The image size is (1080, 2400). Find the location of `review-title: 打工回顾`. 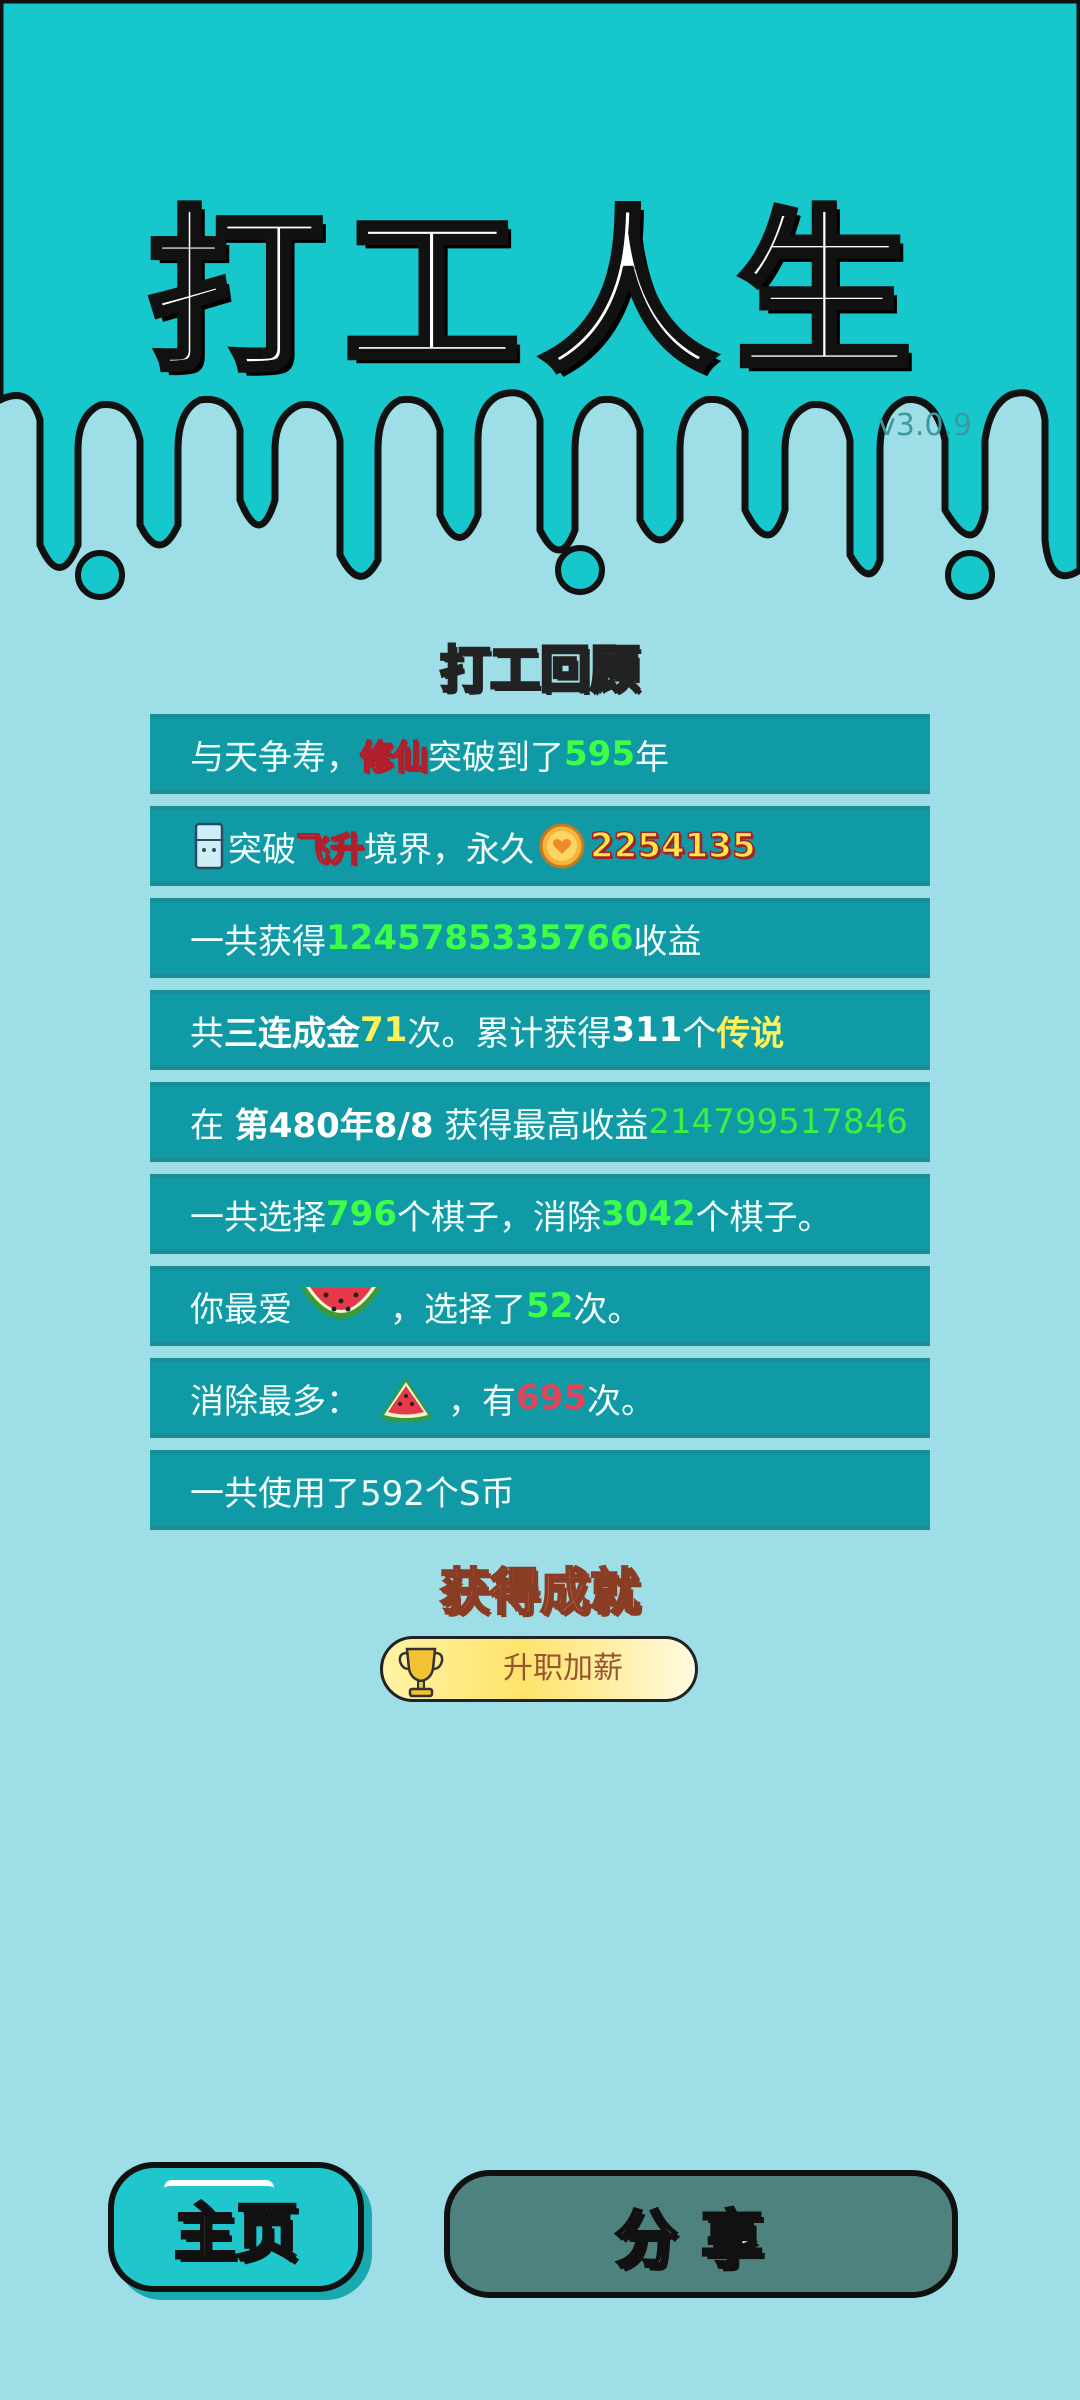

review-title: 打工回顾 is located at coordinates (540, 670).